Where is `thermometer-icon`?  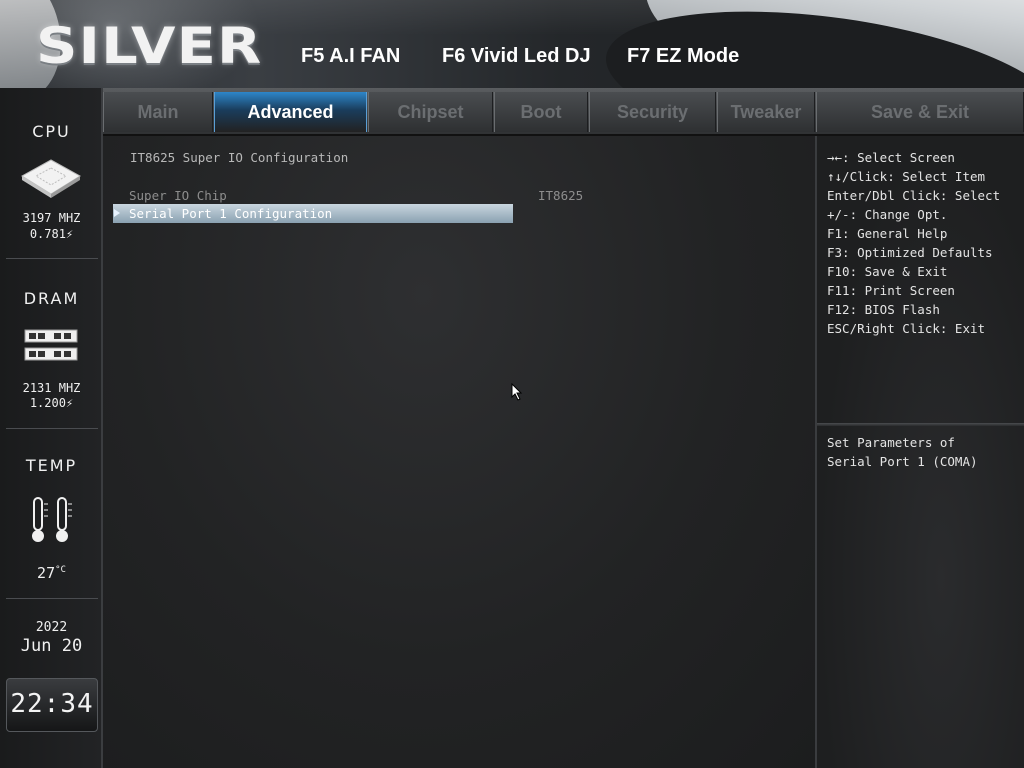 thermometer-icon is located at coordinates (52, 519).